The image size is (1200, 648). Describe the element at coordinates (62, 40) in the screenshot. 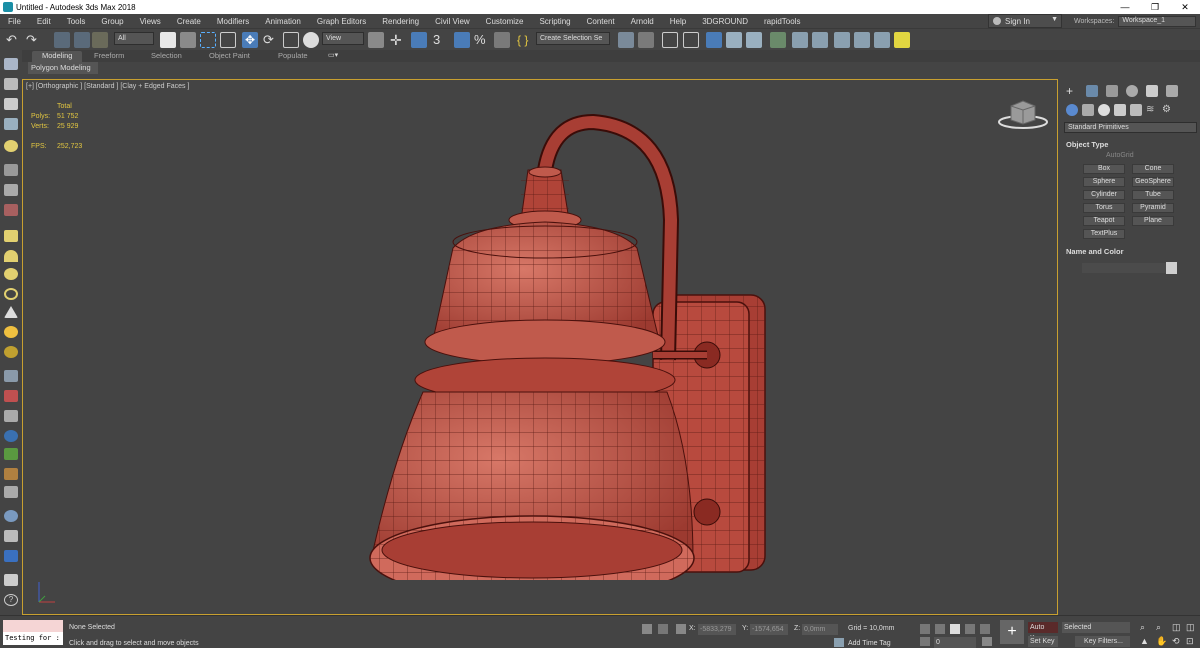

I see `link-icon` at that location.